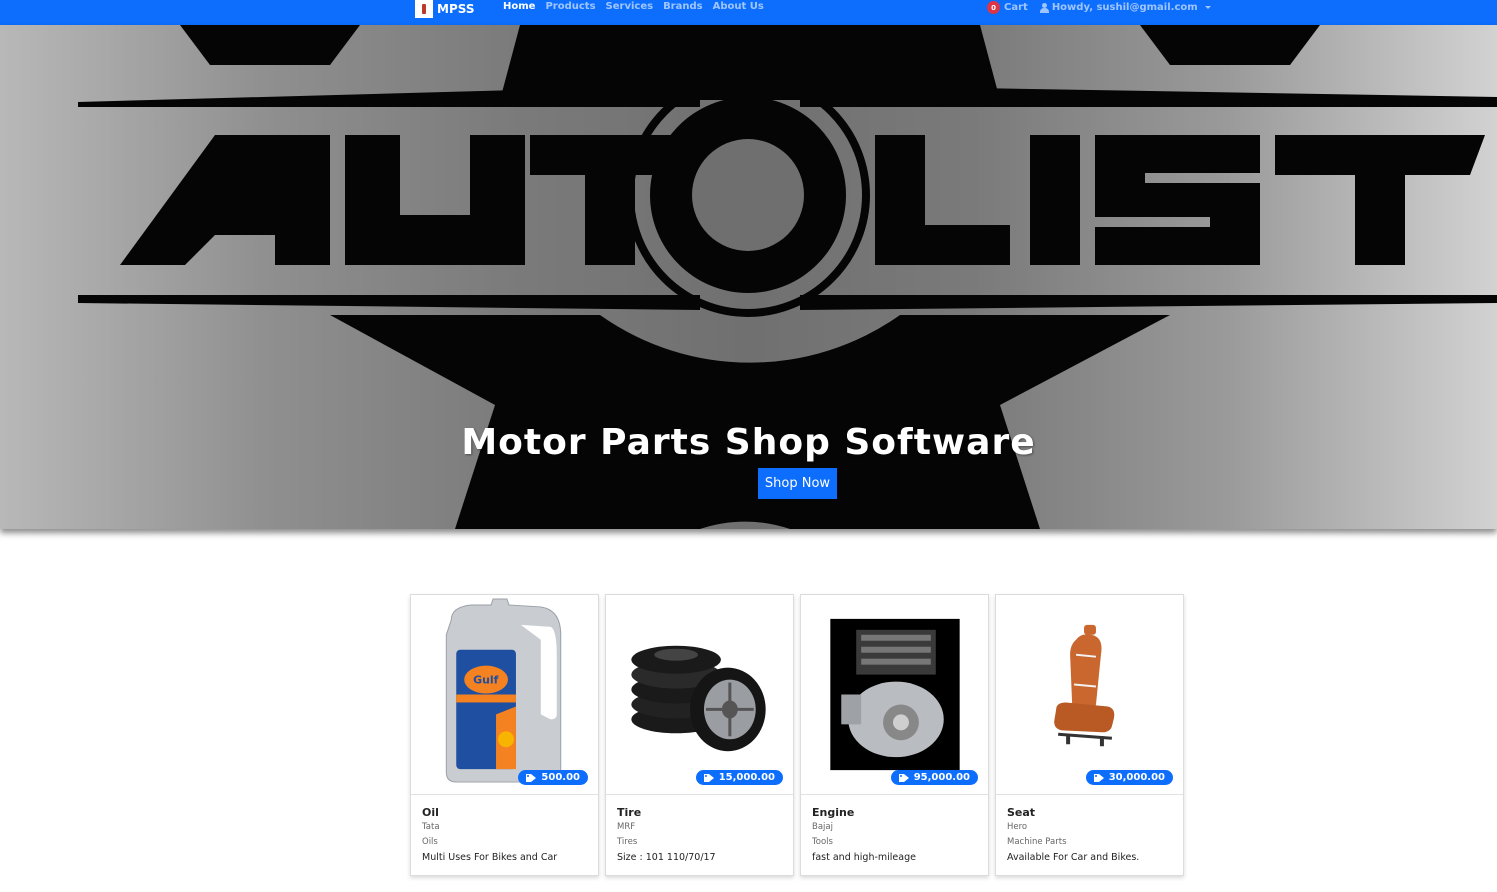 The width and height of the screenshot is (1497, 892). What do you see at coordinates (748, 442) in the screenshot?
I see `hero-title: Motor Parts Shop Software` at bounding box center [748, 442].